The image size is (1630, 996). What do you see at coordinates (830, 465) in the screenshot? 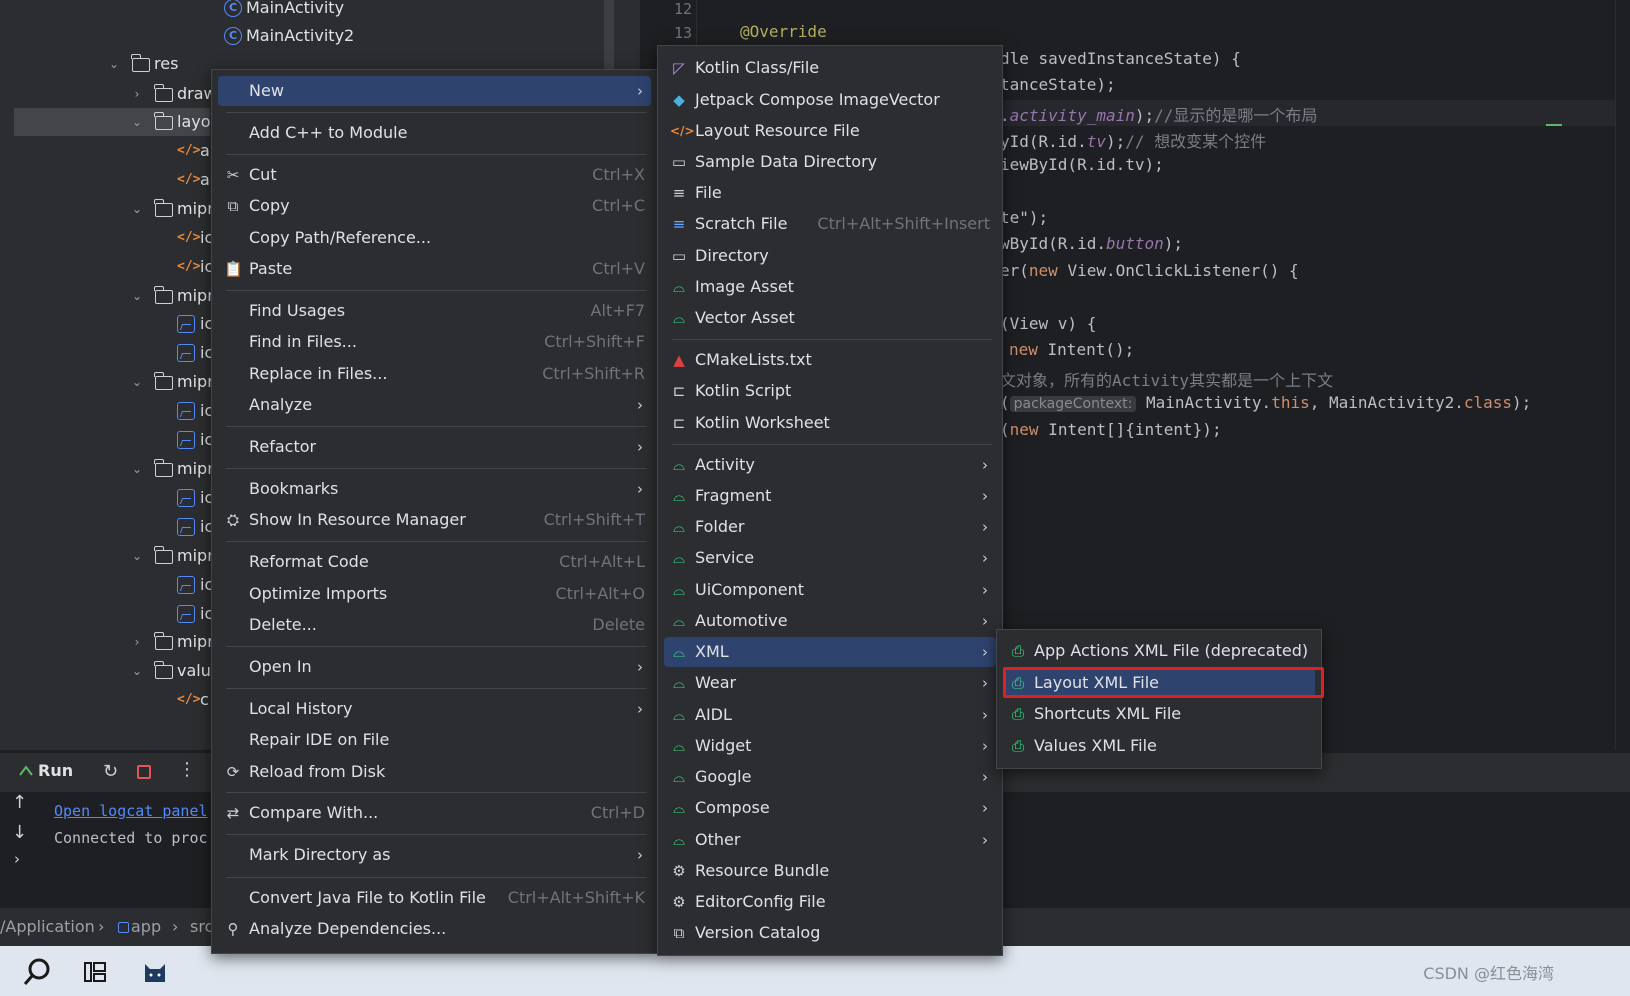
I see `menu-item-activity: ⌓ Activity ›` at bounding box center [830, 465].